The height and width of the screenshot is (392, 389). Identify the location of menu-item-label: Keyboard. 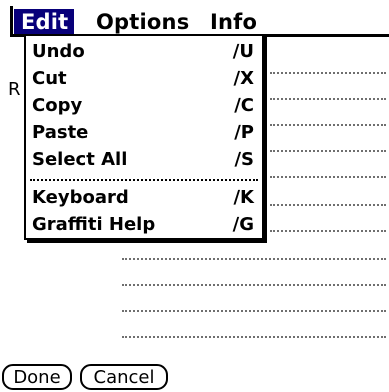
(80, 197).